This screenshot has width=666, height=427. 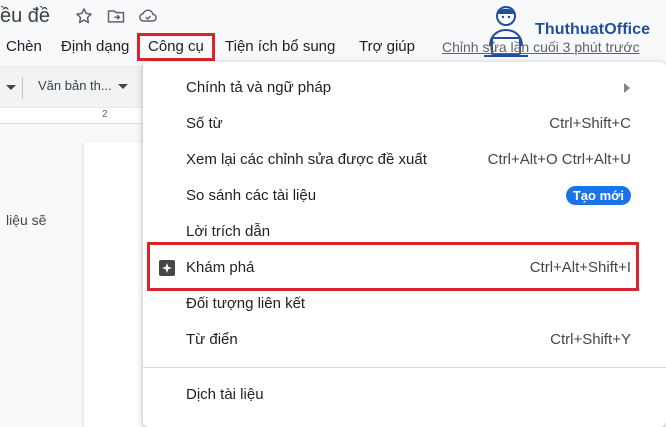 I want to click on menu-item-dictionary: Từ điển Ctrl+Shift+Y, so click(x=404, y=340).